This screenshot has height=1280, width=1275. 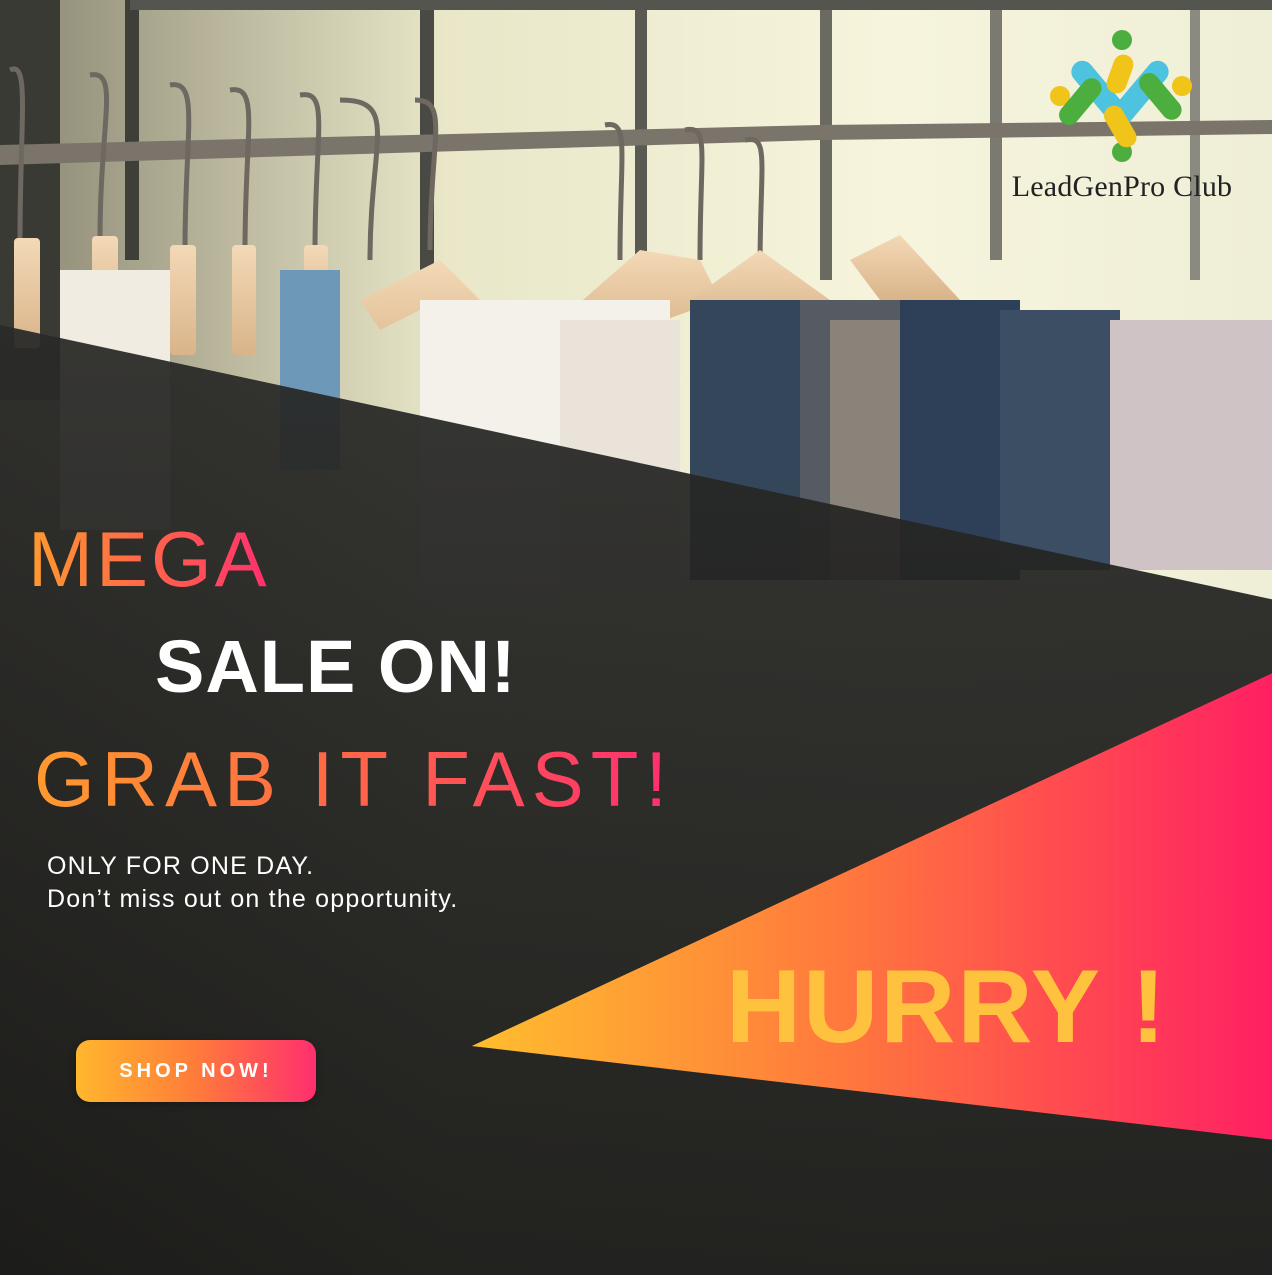 What do you see at coordinates (947, 1007) in the screenshot?
I see `hurry-callout: HURRY !` at bounding box center [947, 1007].